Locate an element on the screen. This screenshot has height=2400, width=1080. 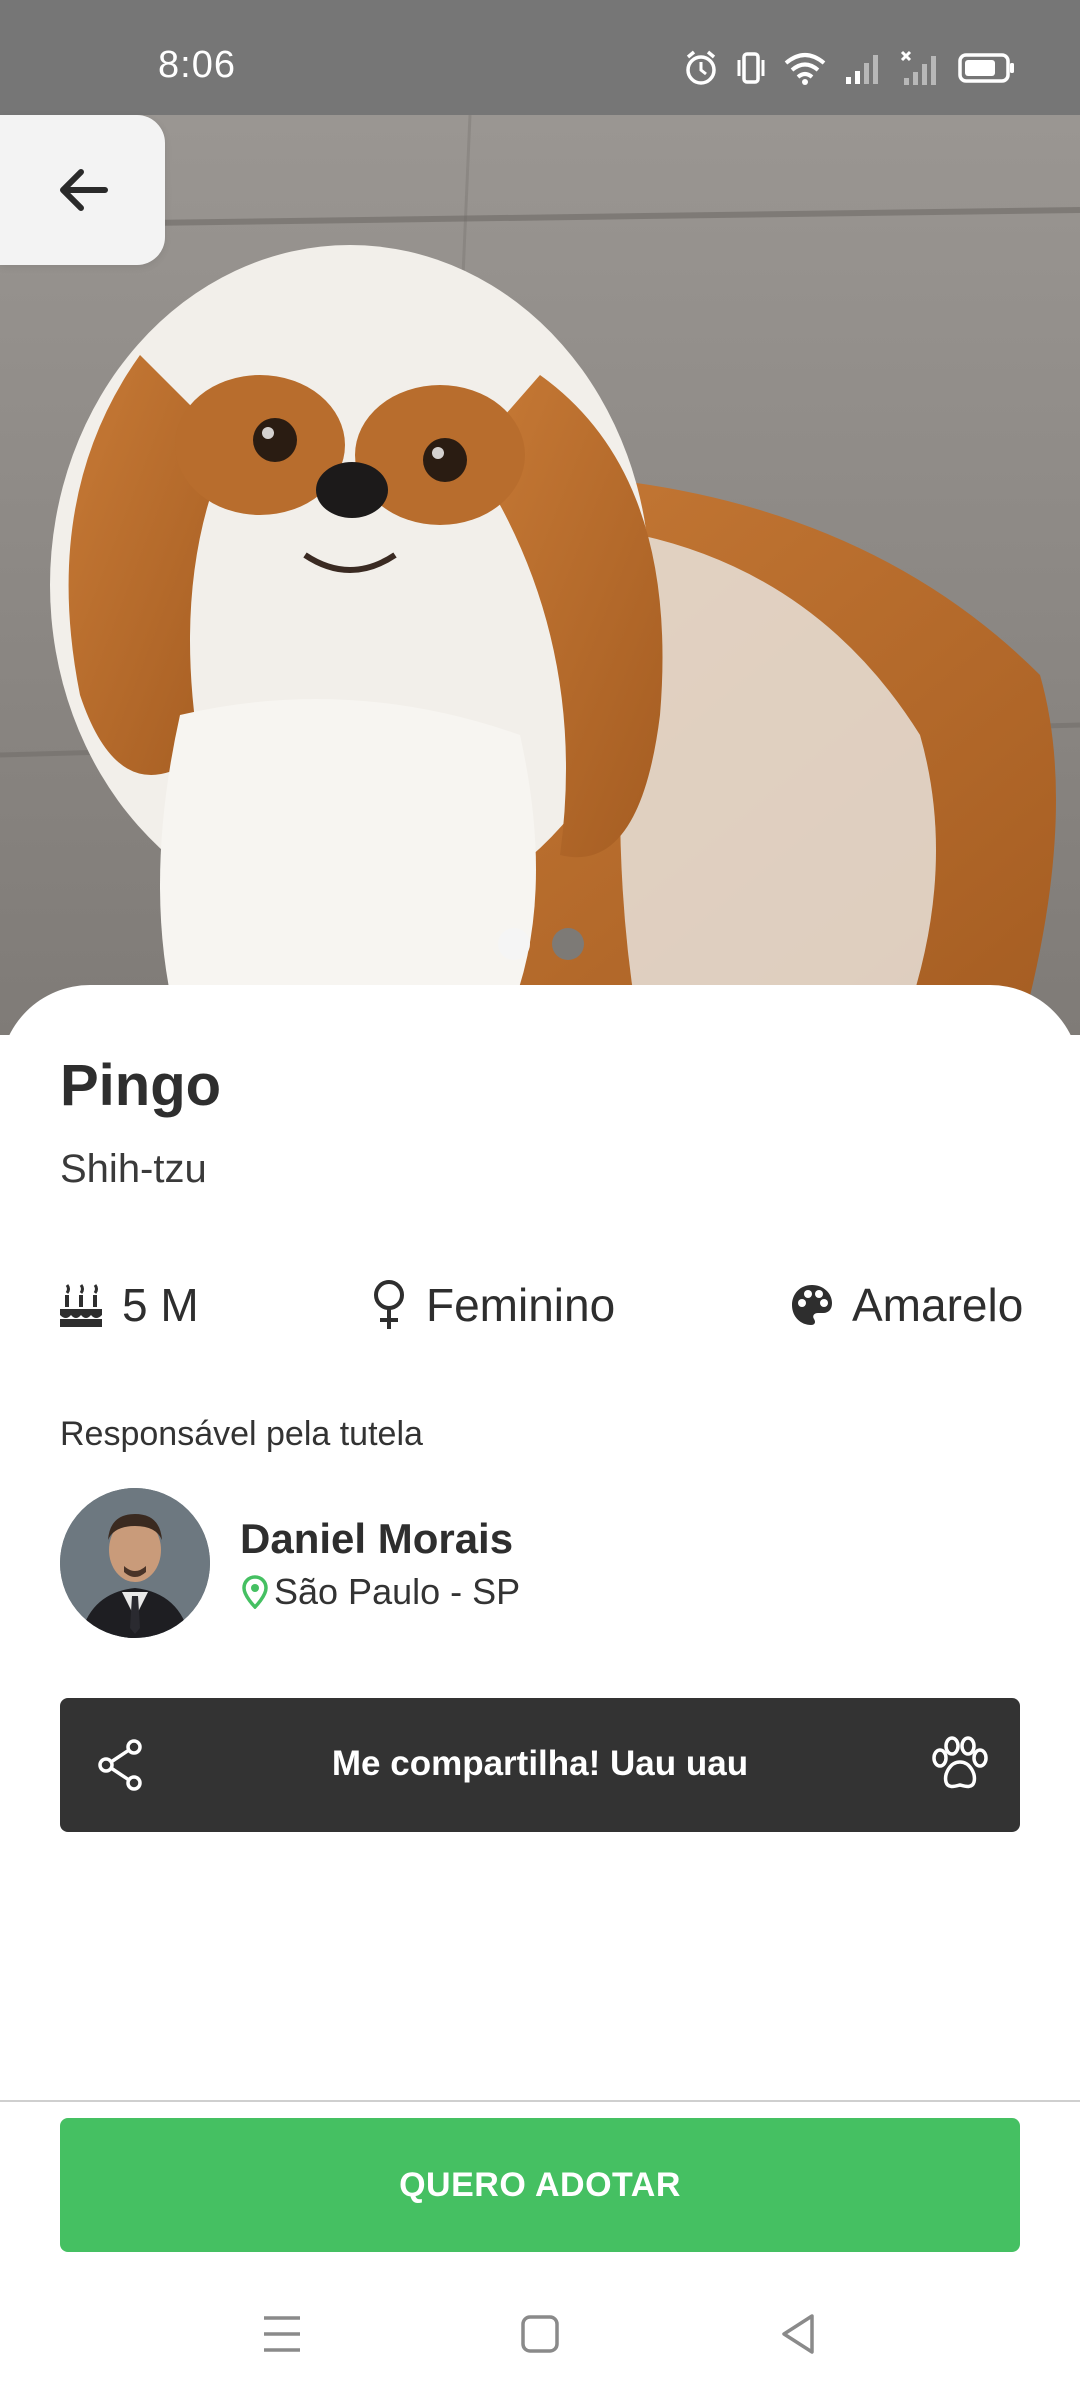
status-time: 8:06 is located at coordinates (197, 65).